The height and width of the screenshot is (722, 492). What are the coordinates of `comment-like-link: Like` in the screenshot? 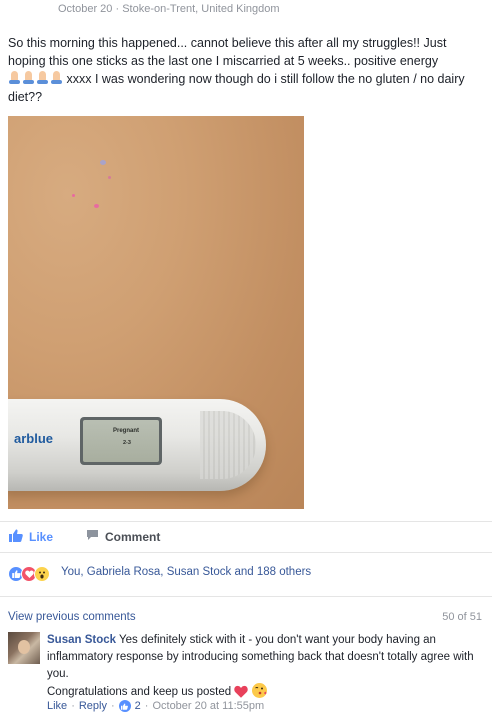 It's located at (57, 706).